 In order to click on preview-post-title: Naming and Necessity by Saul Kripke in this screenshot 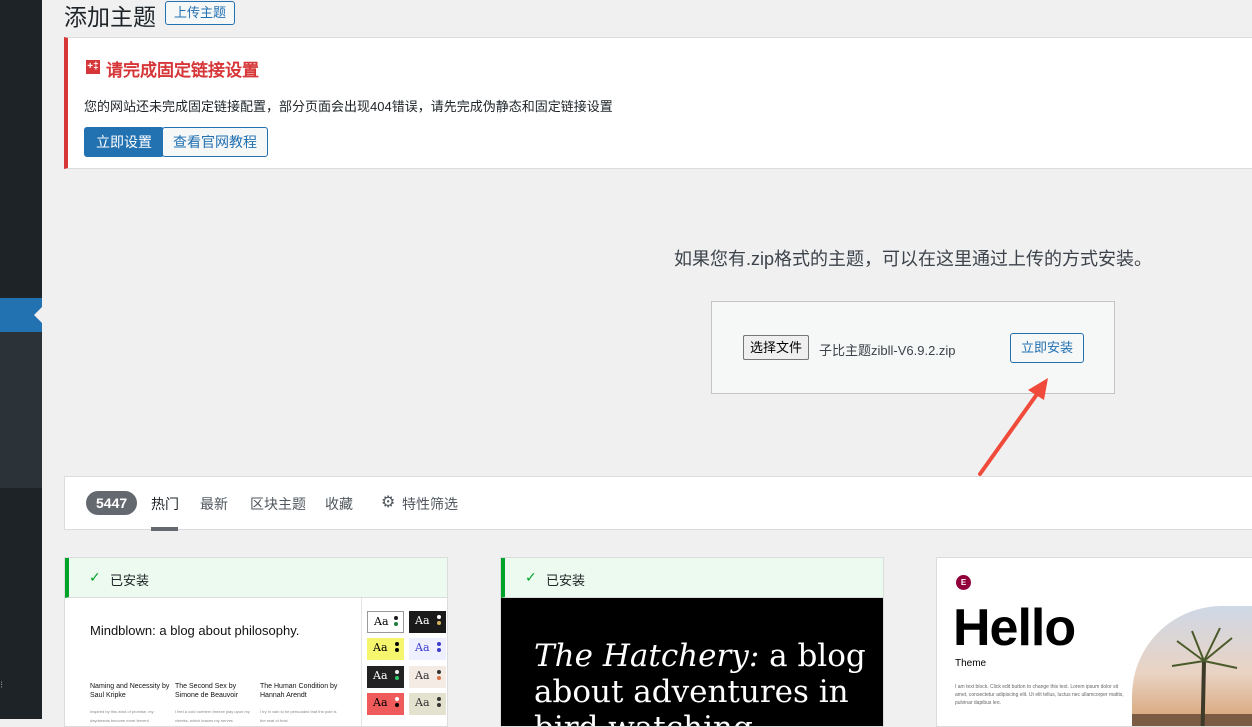, I will do `click(130, 691)`.